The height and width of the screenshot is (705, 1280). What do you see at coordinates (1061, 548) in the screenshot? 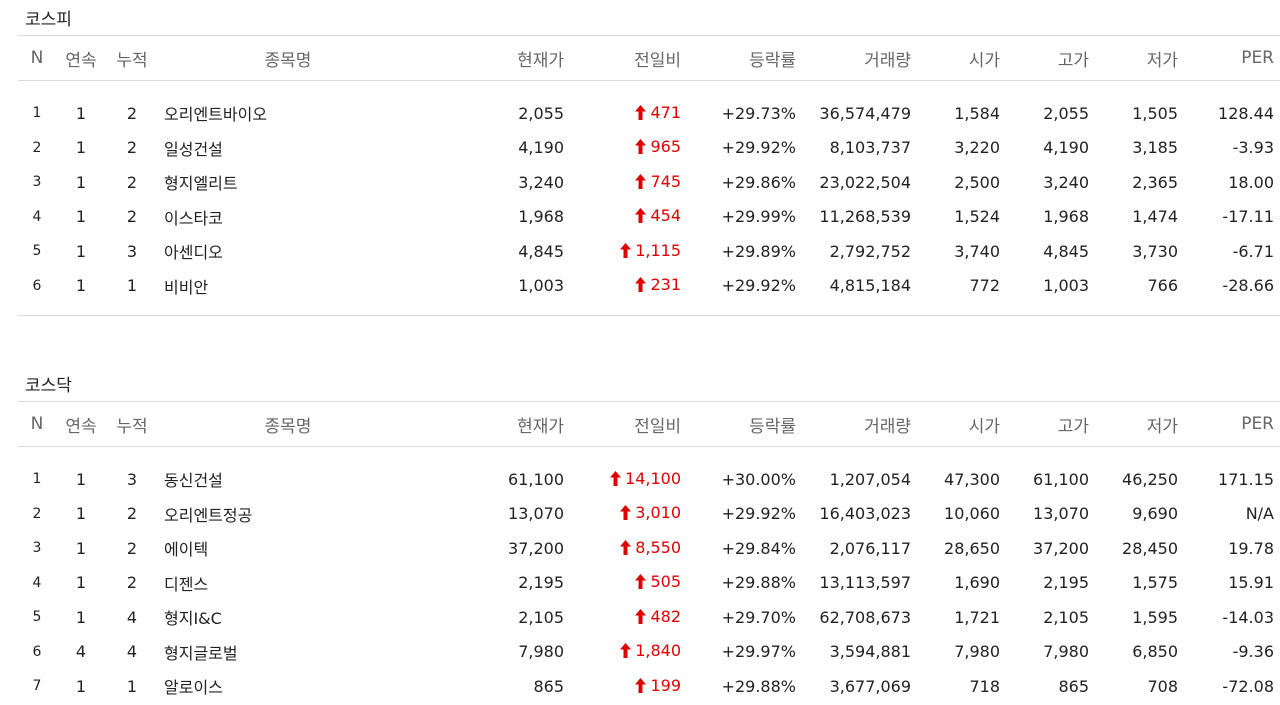
I see `high-cell: 37,200` at bounding box center [1061, 548].